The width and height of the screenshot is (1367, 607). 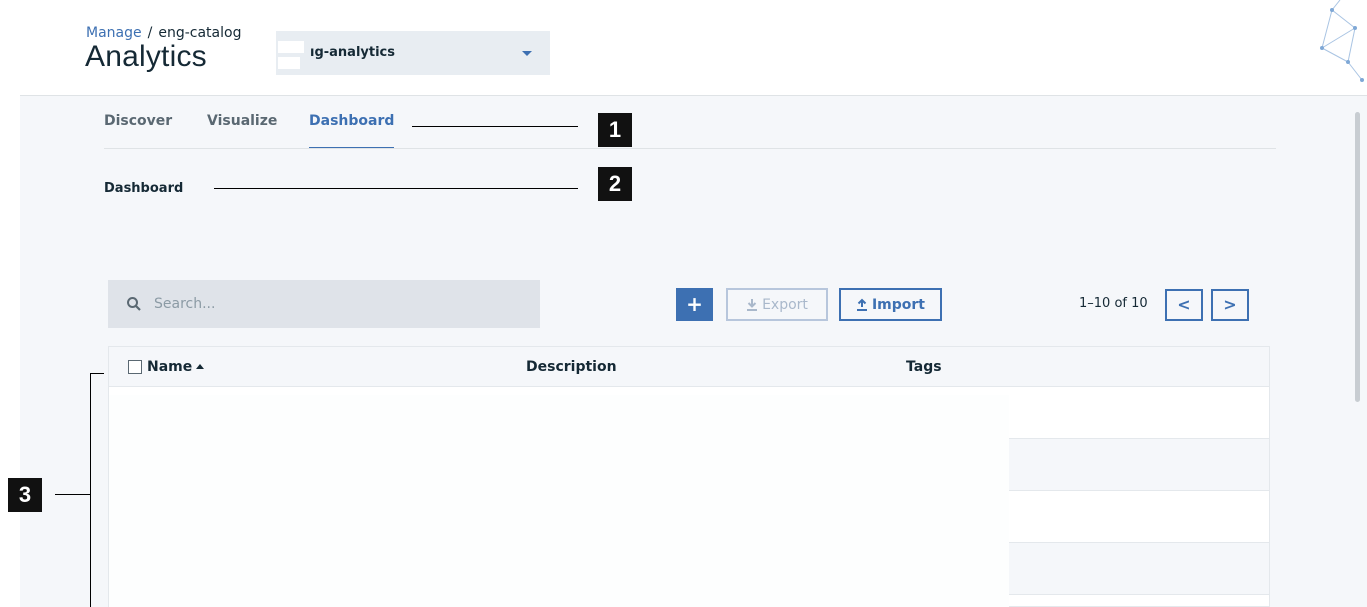 What do you see at coordinates (396, 188) in the screenshot?
I see `callout-2-line` at bounding box center [396, 188].